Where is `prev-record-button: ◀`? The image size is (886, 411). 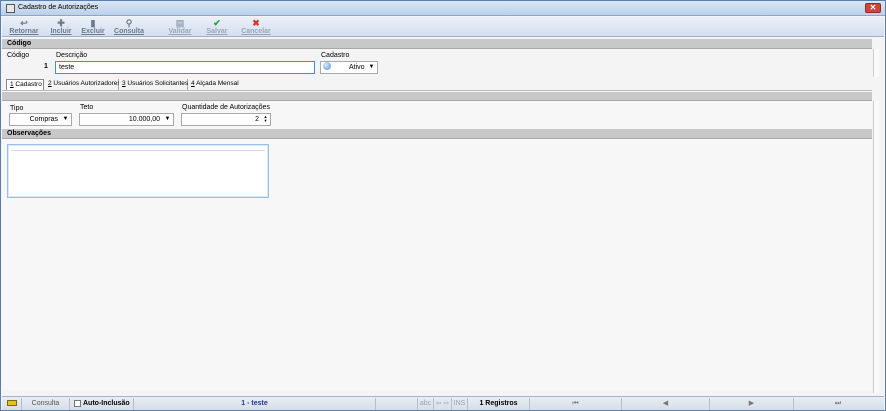
prev-record-button: ◀ is located at coordinates (666, 404).